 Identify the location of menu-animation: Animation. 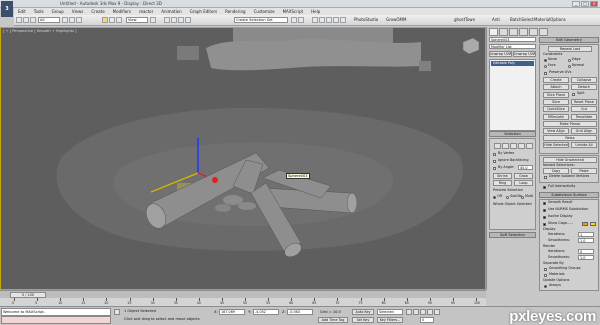
(171, 11).